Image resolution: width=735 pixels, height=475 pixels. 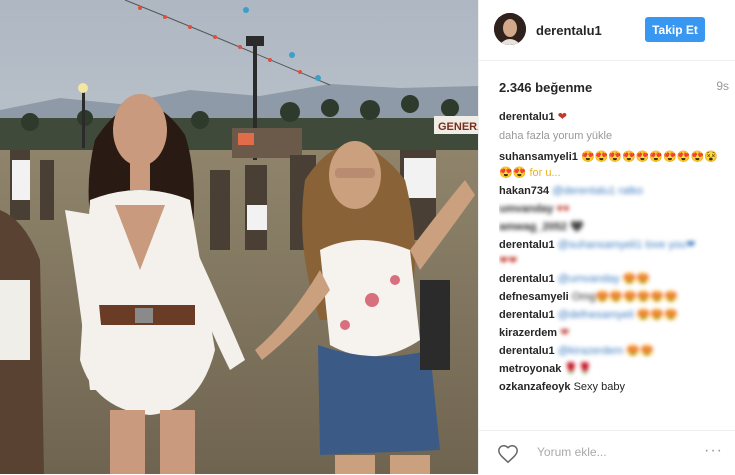 What do you see at coordinates (610, 117) in the screenshot?
I see `caption: derentalu1 ❤` at bounding box center [610, 117].